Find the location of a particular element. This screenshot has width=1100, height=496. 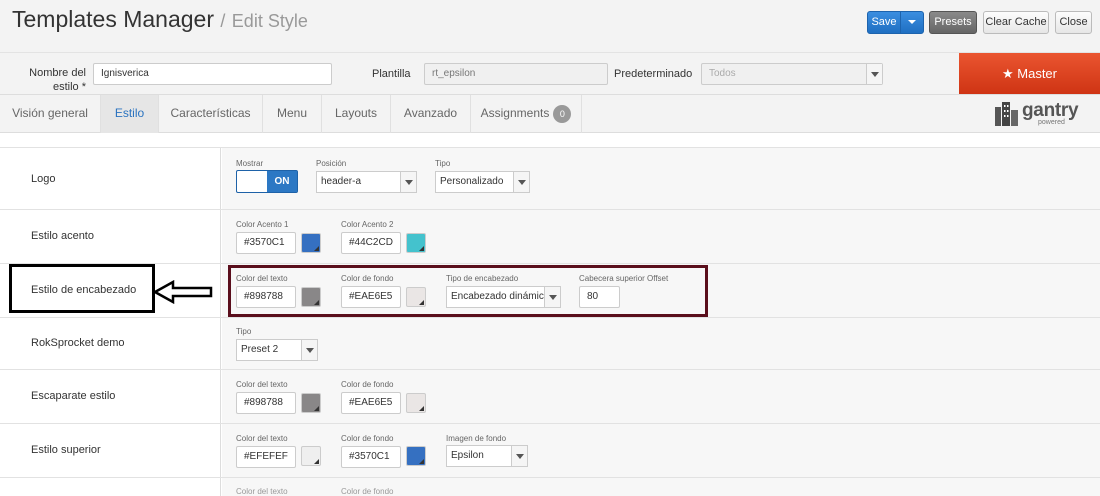

top-bg-image-value: Epsilon is located at coordinates (467, 455).